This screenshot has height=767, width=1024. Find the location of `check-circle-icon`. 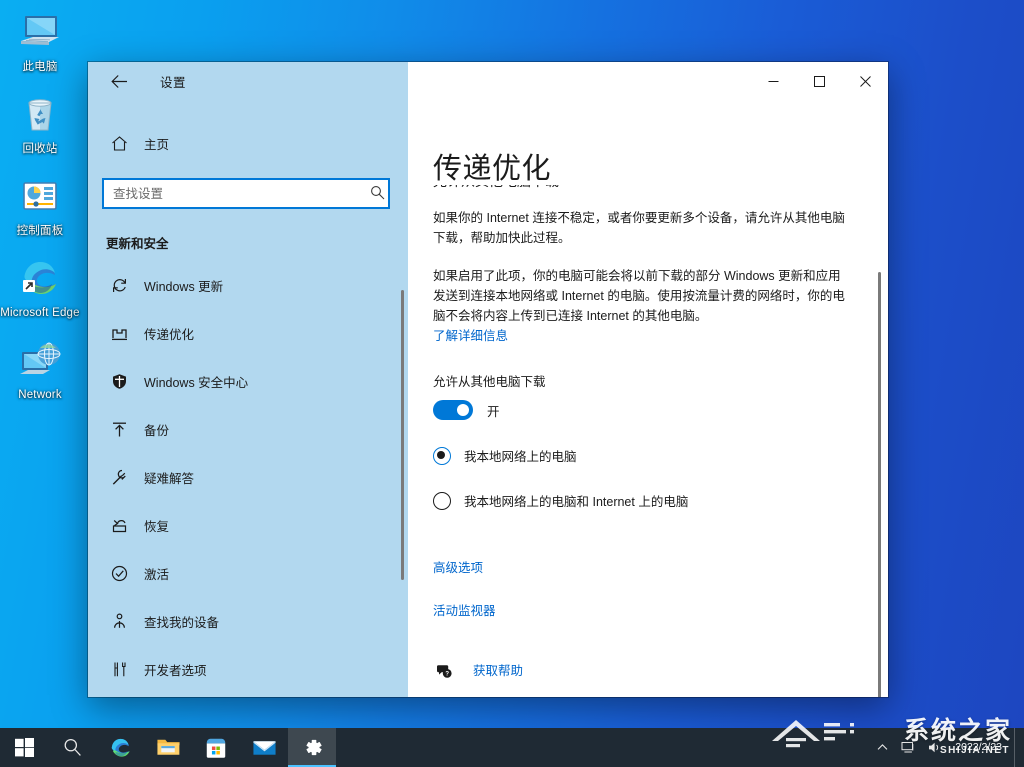

check-circle-icon is located at coordinates (119, 573).